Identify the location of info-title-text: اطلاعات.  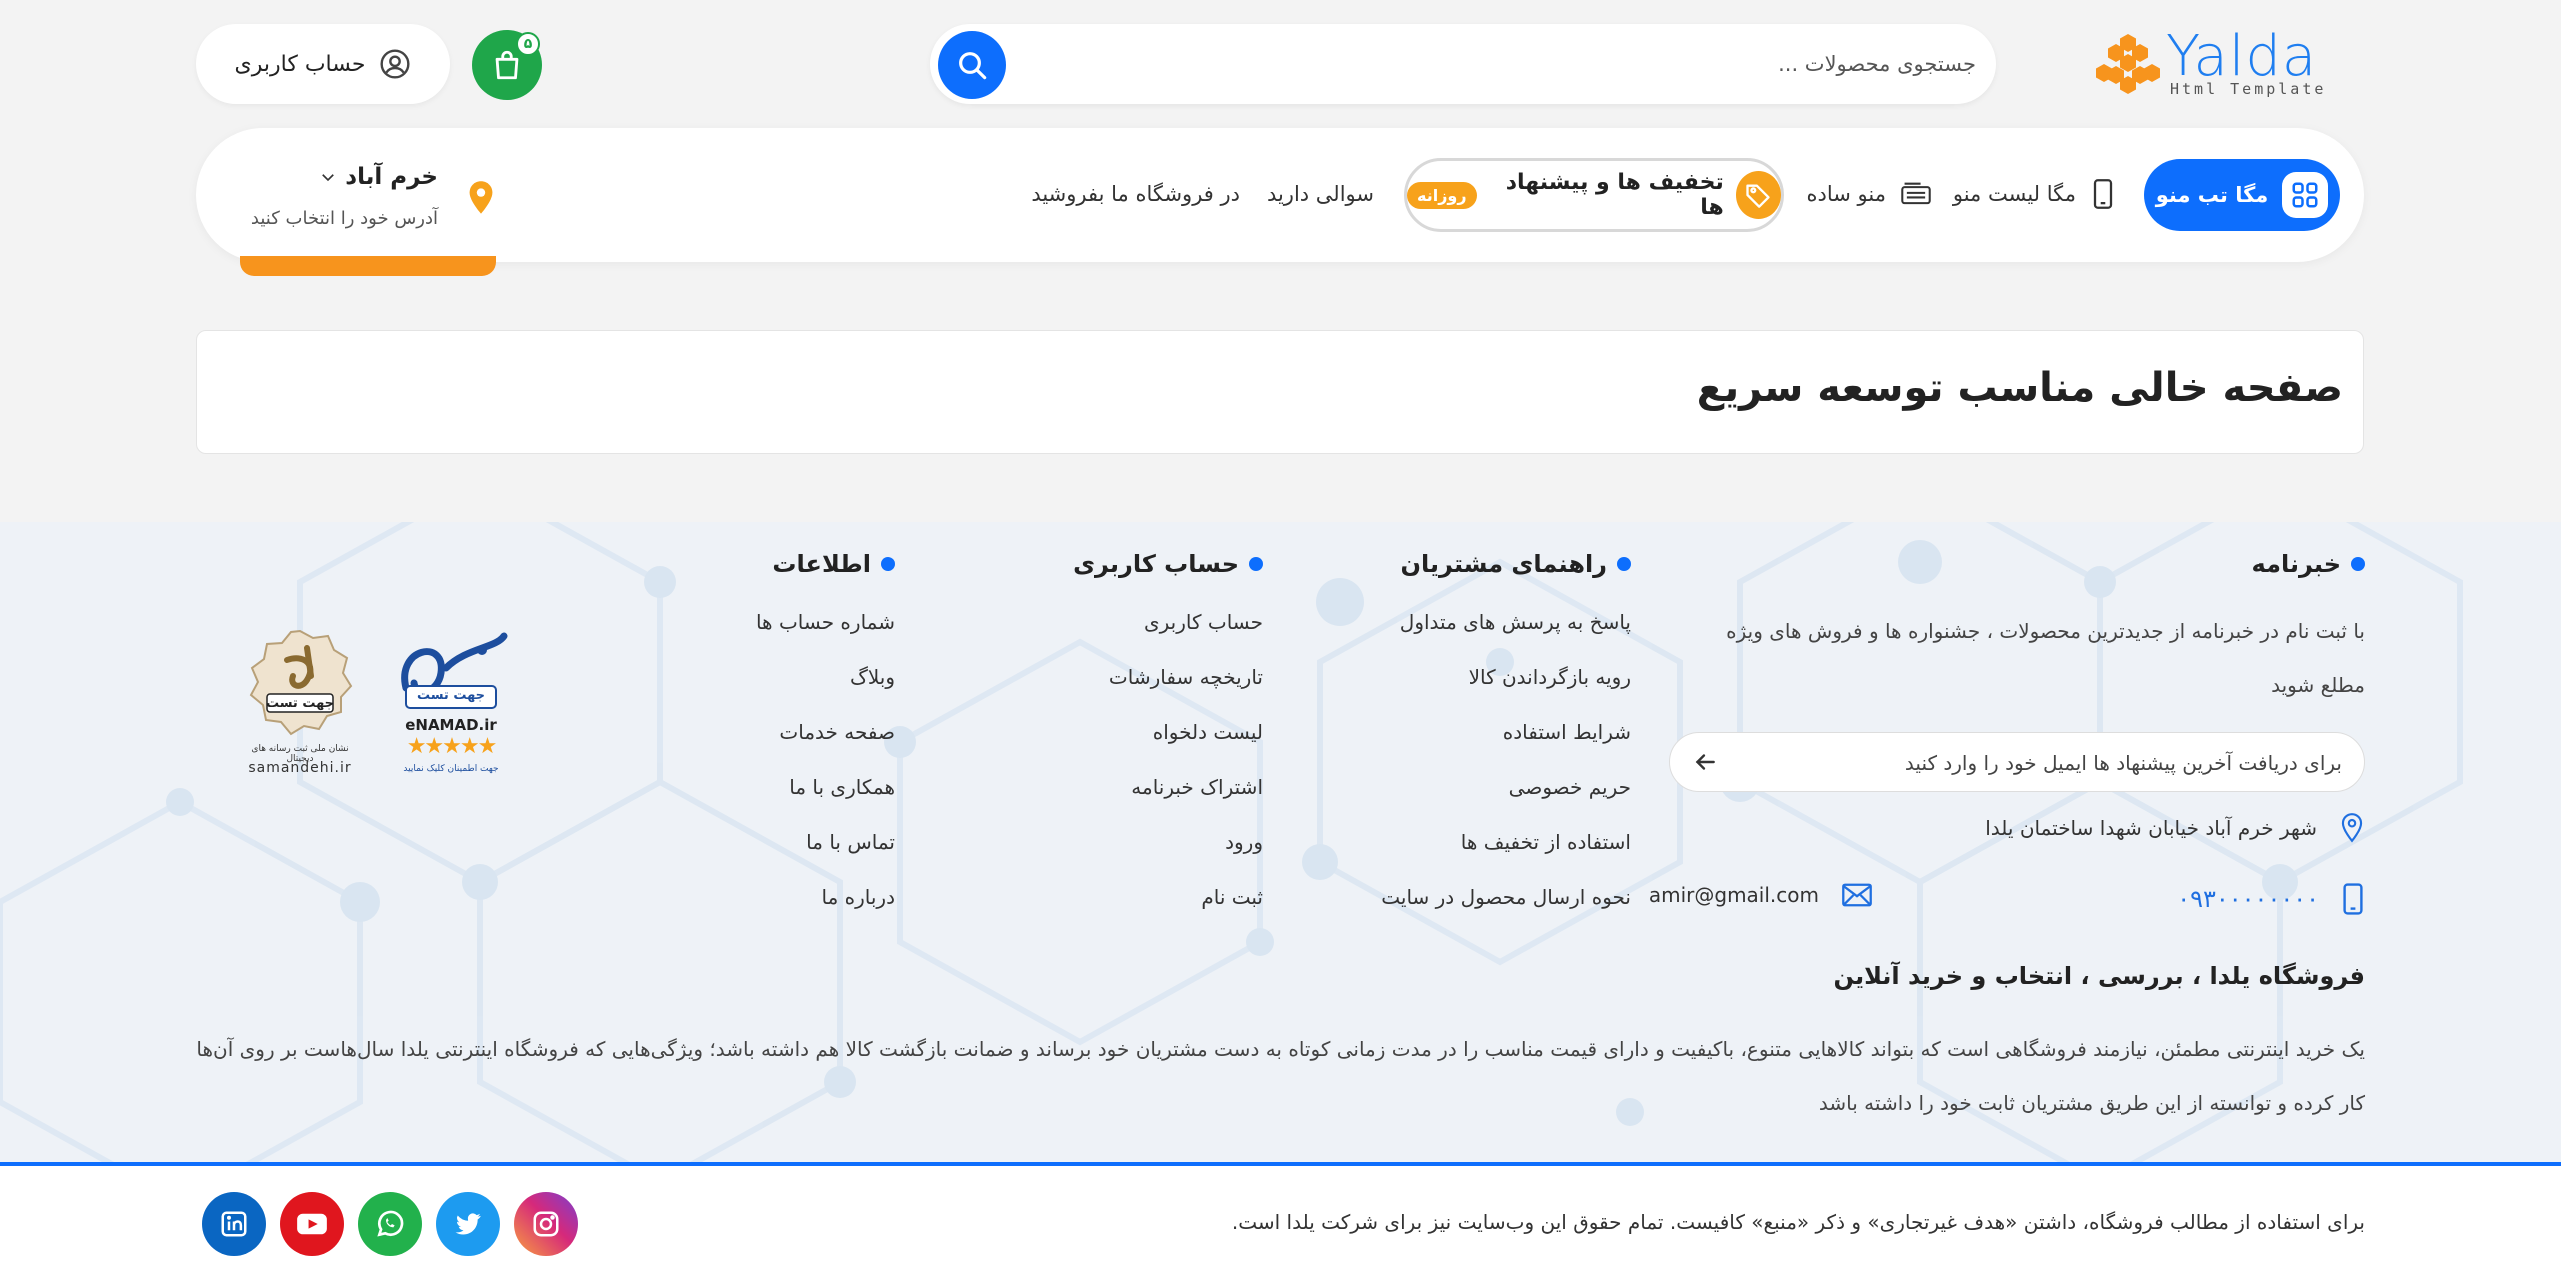
(821, 564).